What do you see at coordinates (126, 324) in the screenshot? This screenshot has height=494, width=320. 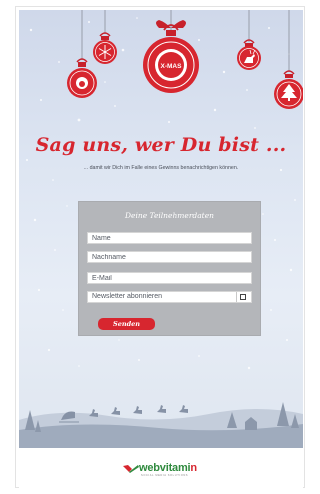 I see `send-button: Senden` at bounding box center [126, 324].